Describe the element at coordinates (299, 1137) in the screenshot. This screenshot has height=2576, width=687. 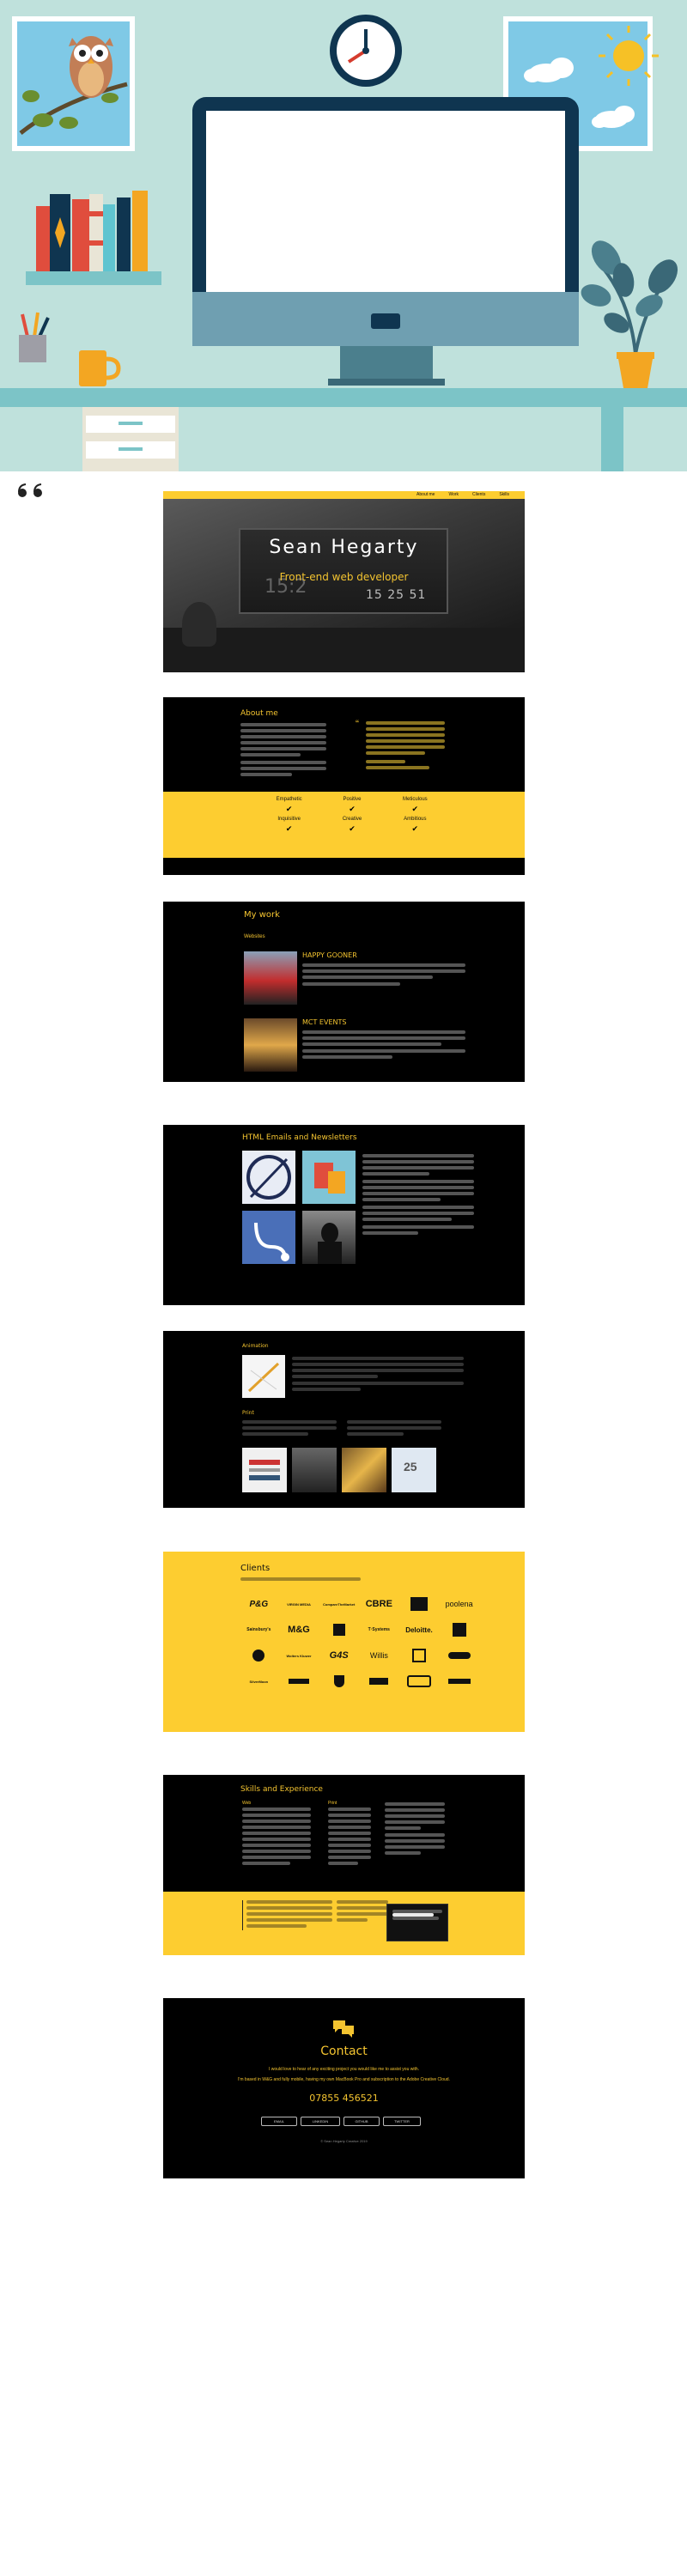
I see `html-emails-title: HTML Emails and Newsletters` at that location.